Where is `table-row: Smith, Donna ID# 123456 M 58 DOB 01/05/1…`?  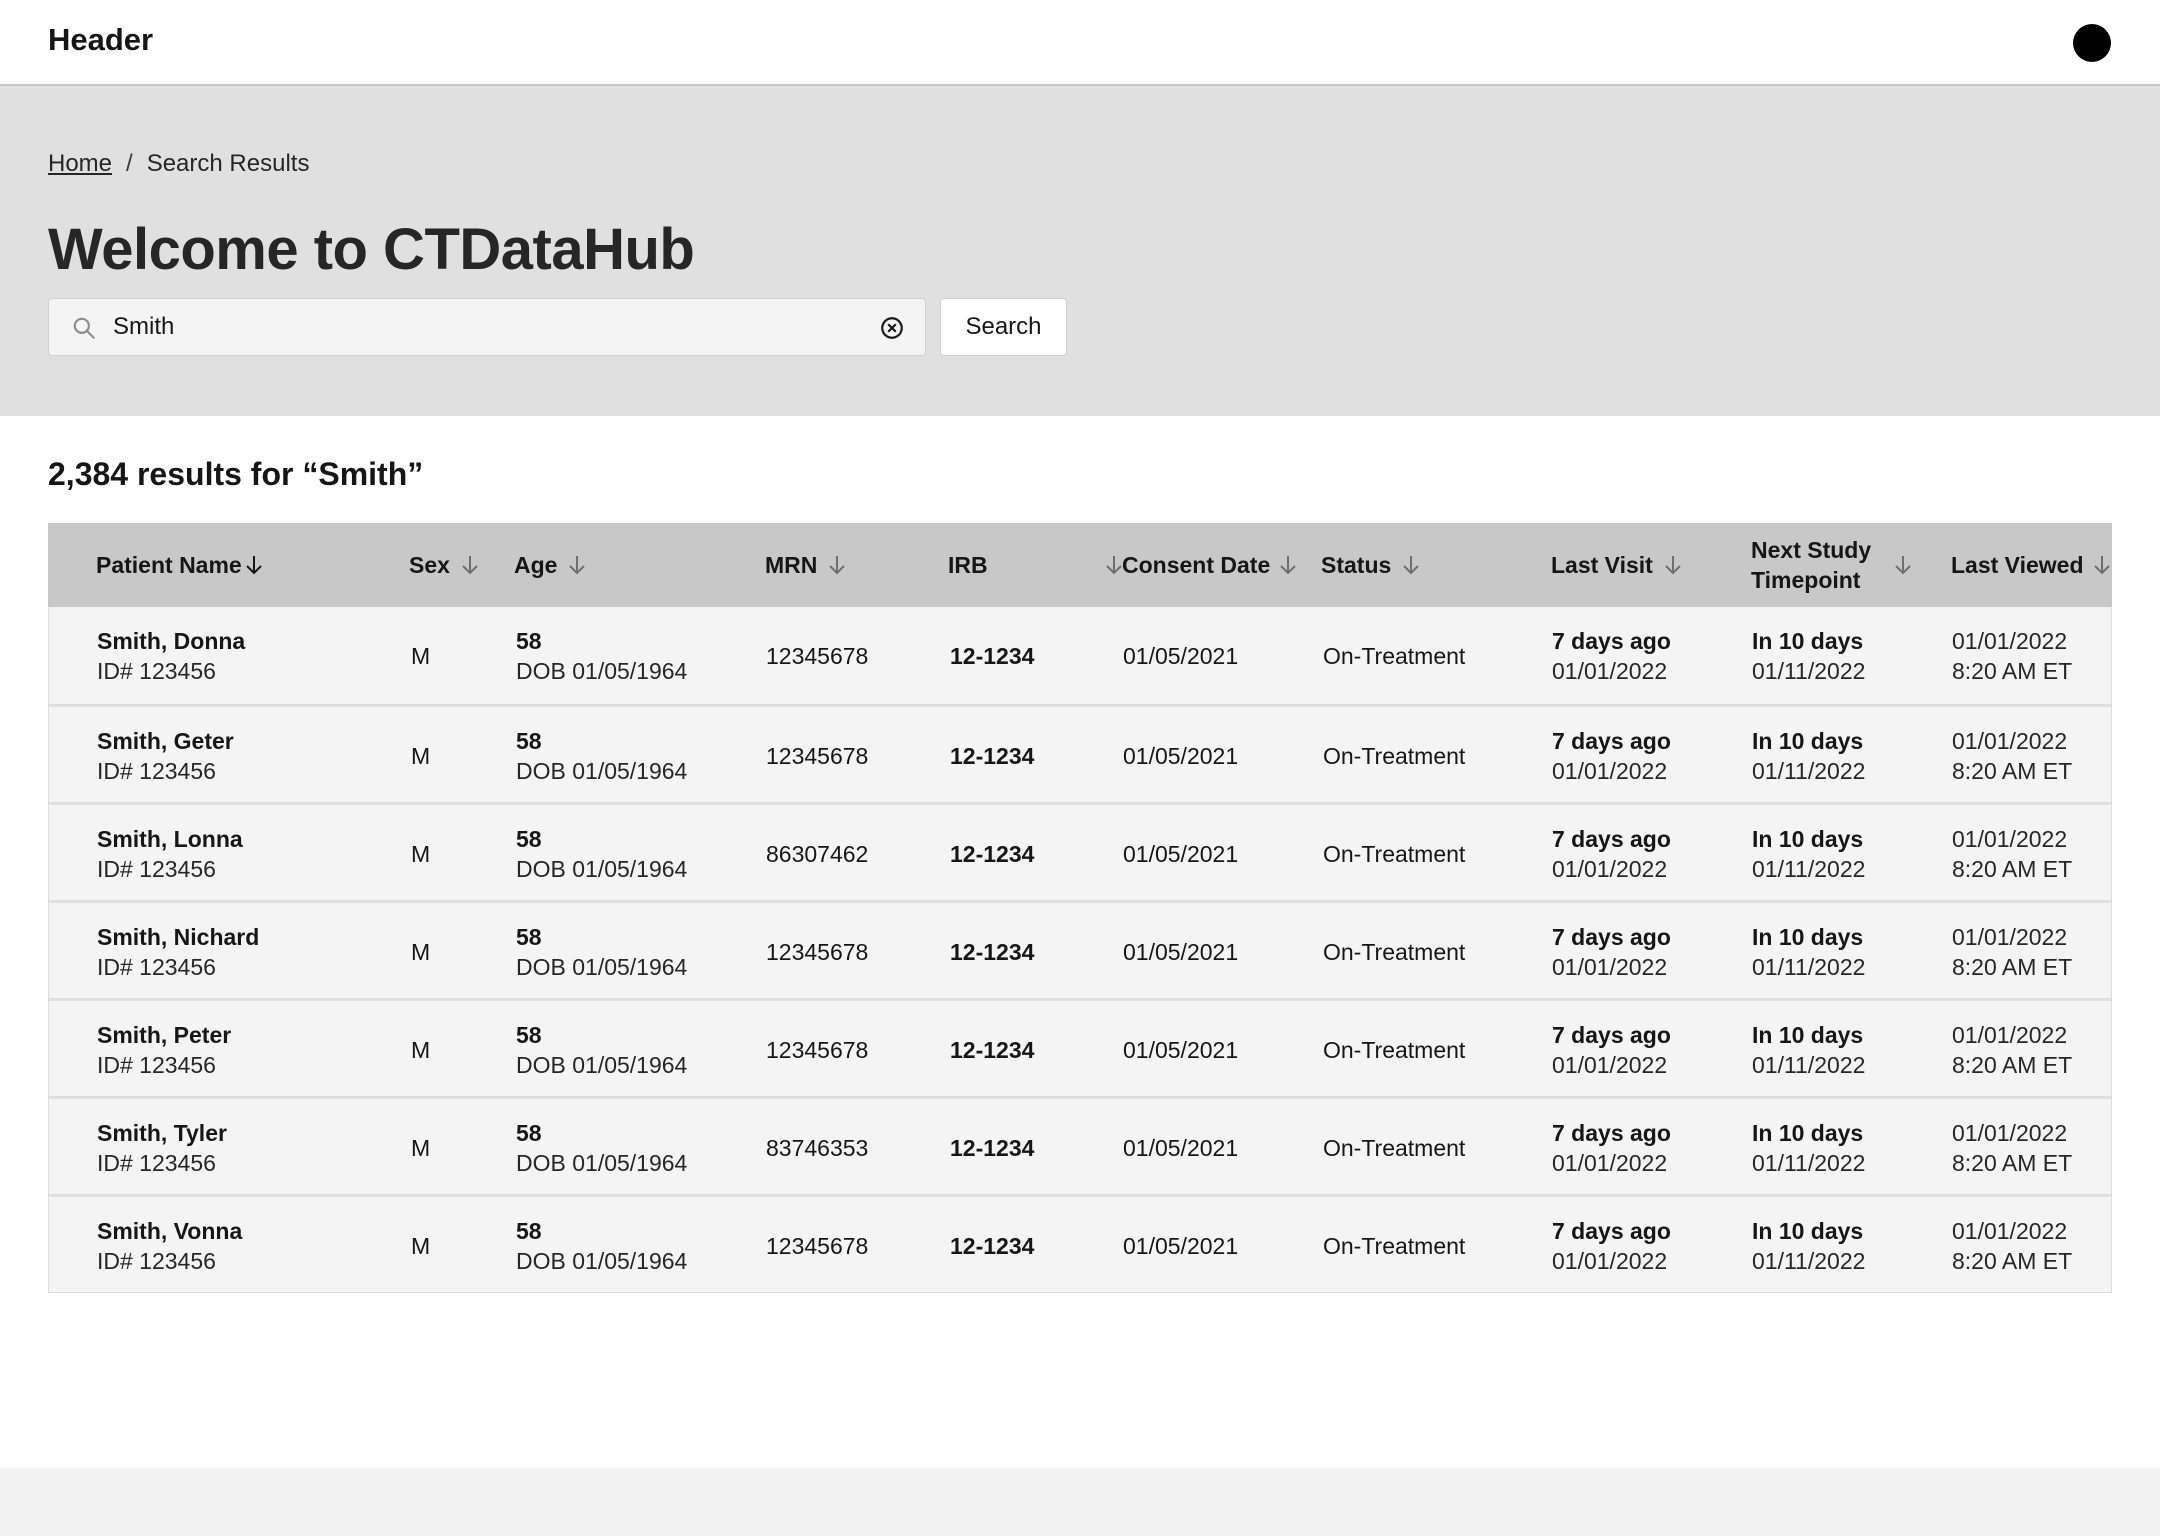
table-row: Smith, Donna ID# 123456 M 58 DOB 01/05/1… is located at coordinates (1080, 656).